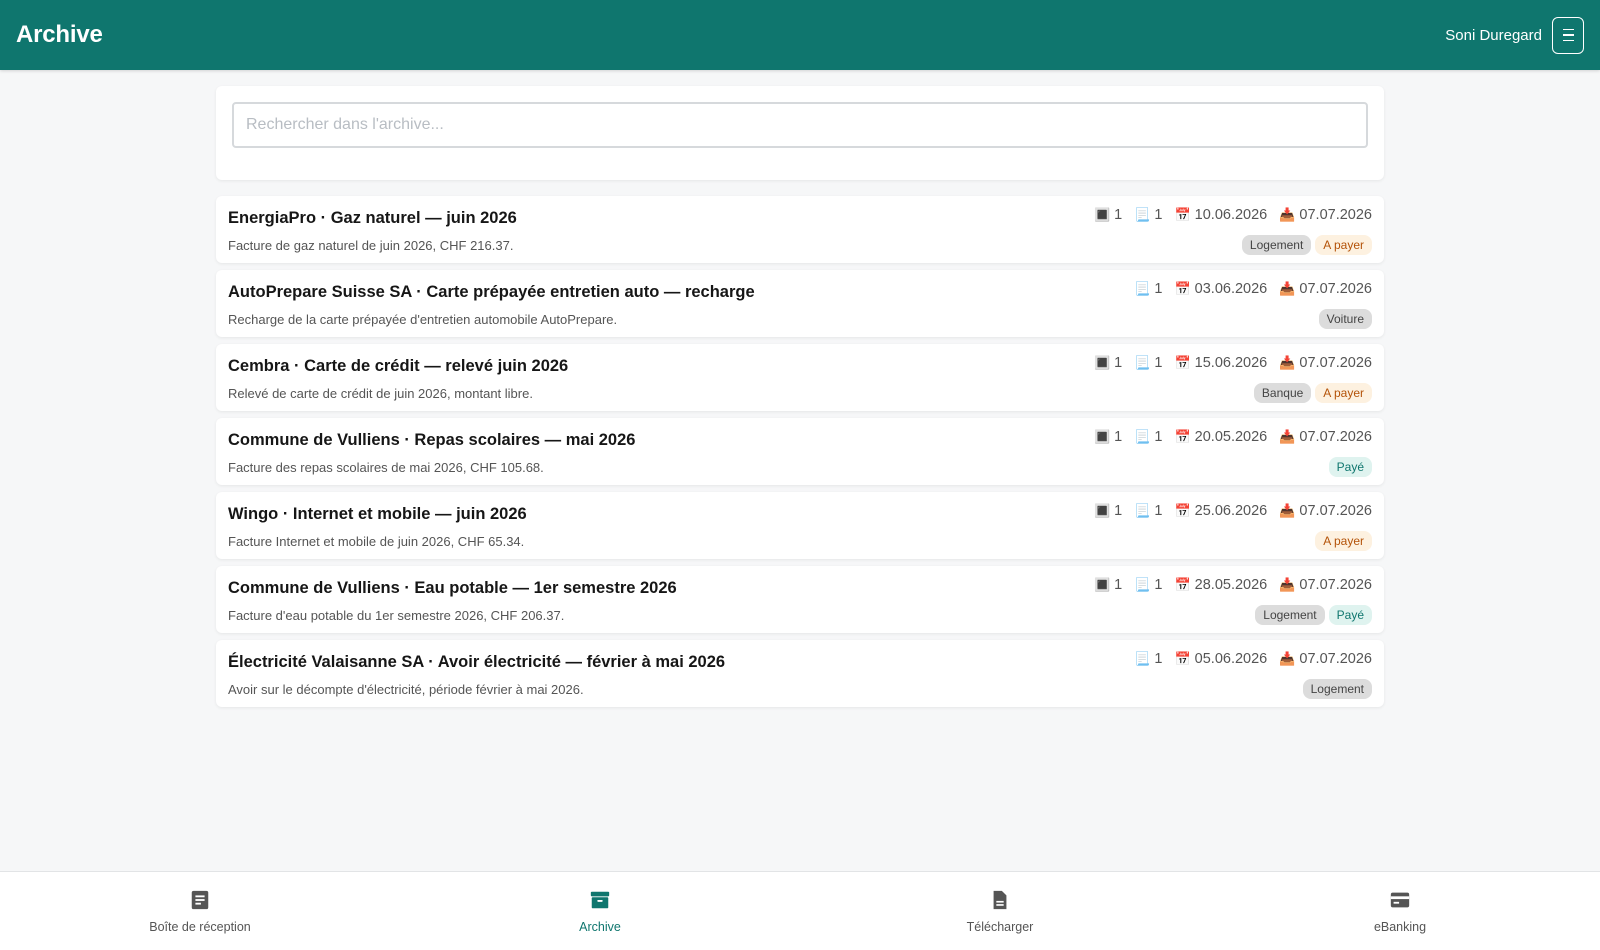  Describe the element at coordinates (1233, 363) in the screenshot. I see `item-meta: 🔳 1 📃 1 📅 15.06.2026 📥 07.07.2026` at that location.